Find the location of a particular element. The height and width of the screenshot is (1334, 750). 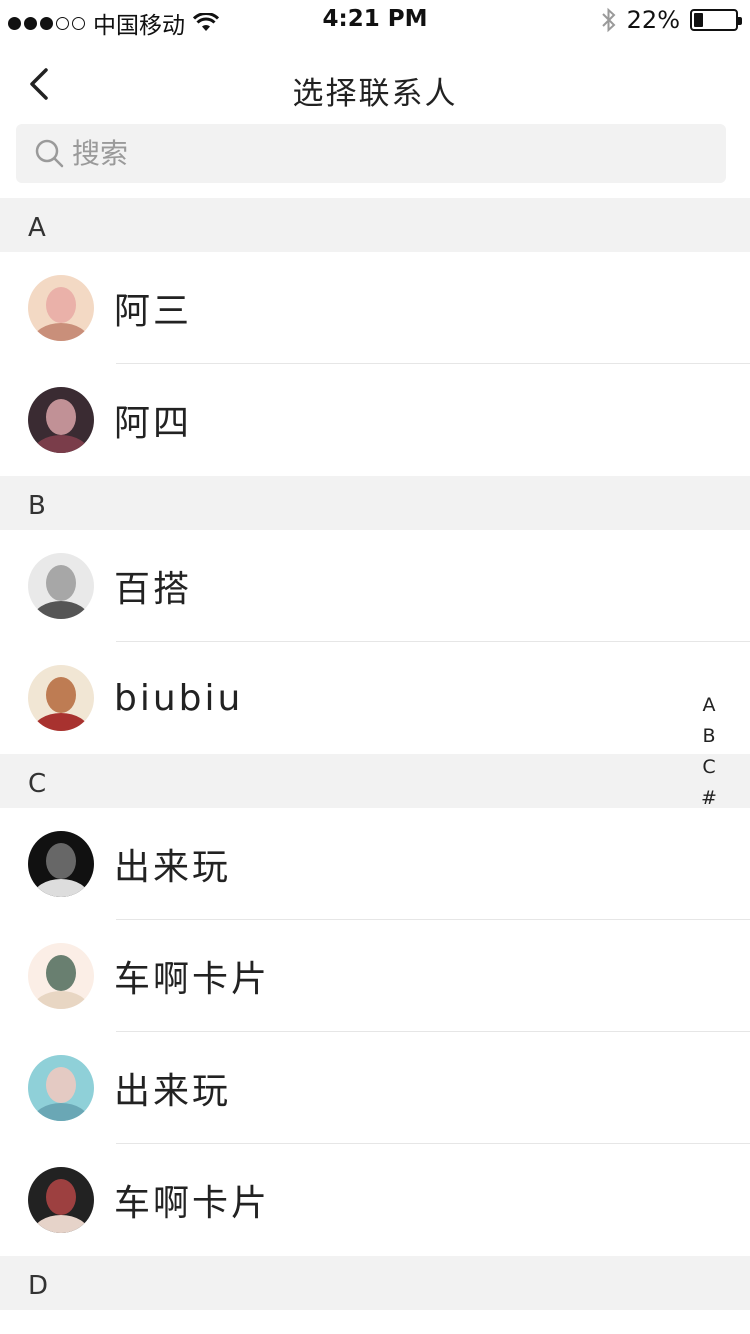

status-right: 22% is located at coordinates (671, 20).